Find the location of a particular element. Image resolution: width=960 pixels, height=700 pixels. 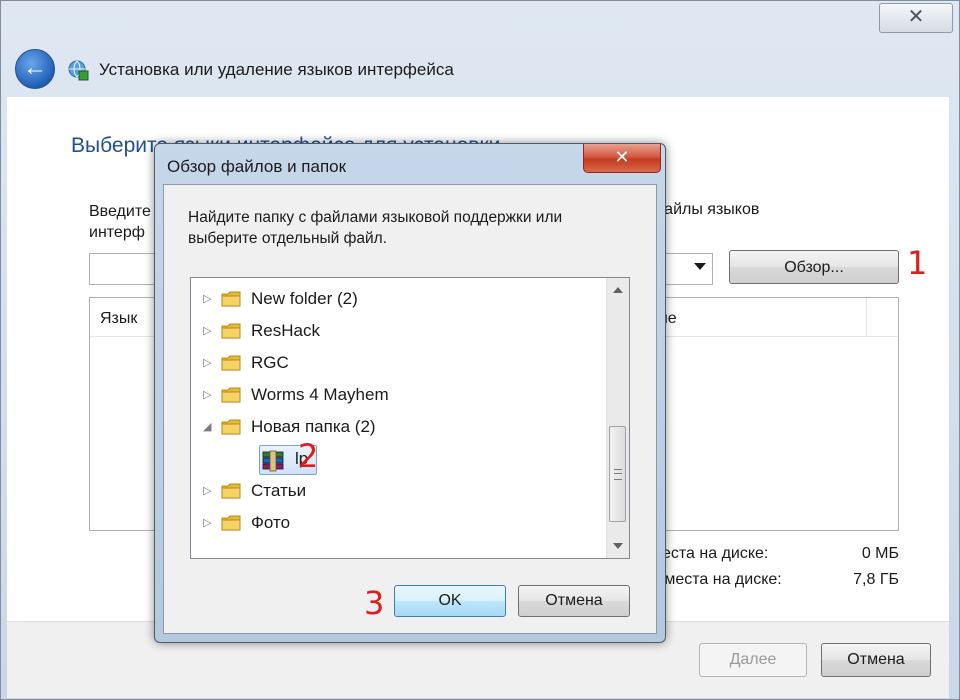

tree-item-label: New folder (2) is located at coordinates (304, 298).